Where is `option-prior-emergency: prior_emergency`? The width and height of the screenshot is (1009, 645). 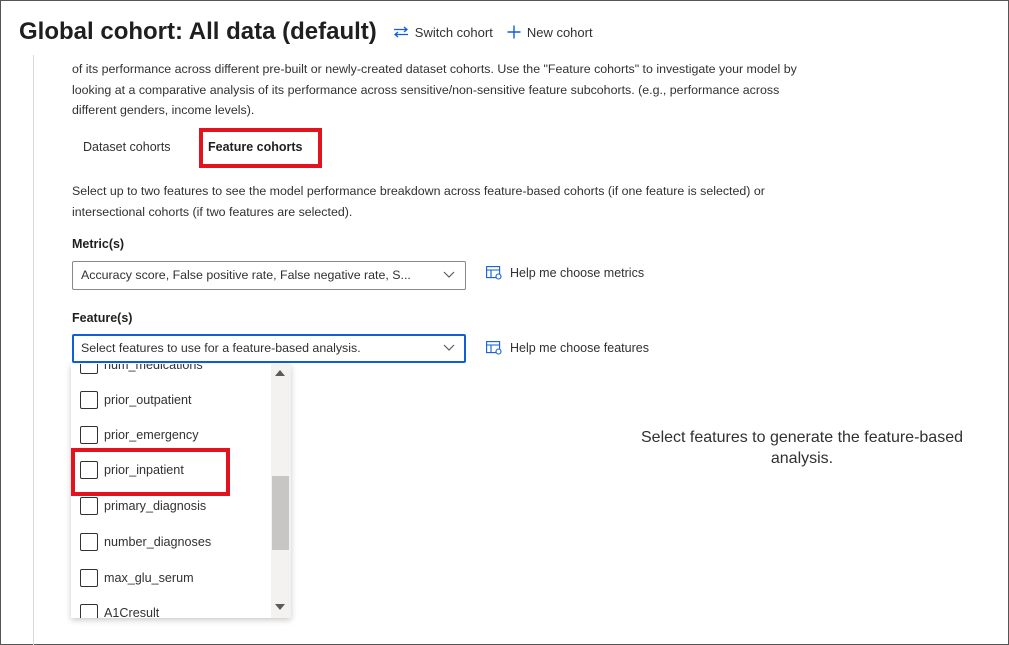 option-prior-emergency: prior_emergency is located at coordinates (139, 435).